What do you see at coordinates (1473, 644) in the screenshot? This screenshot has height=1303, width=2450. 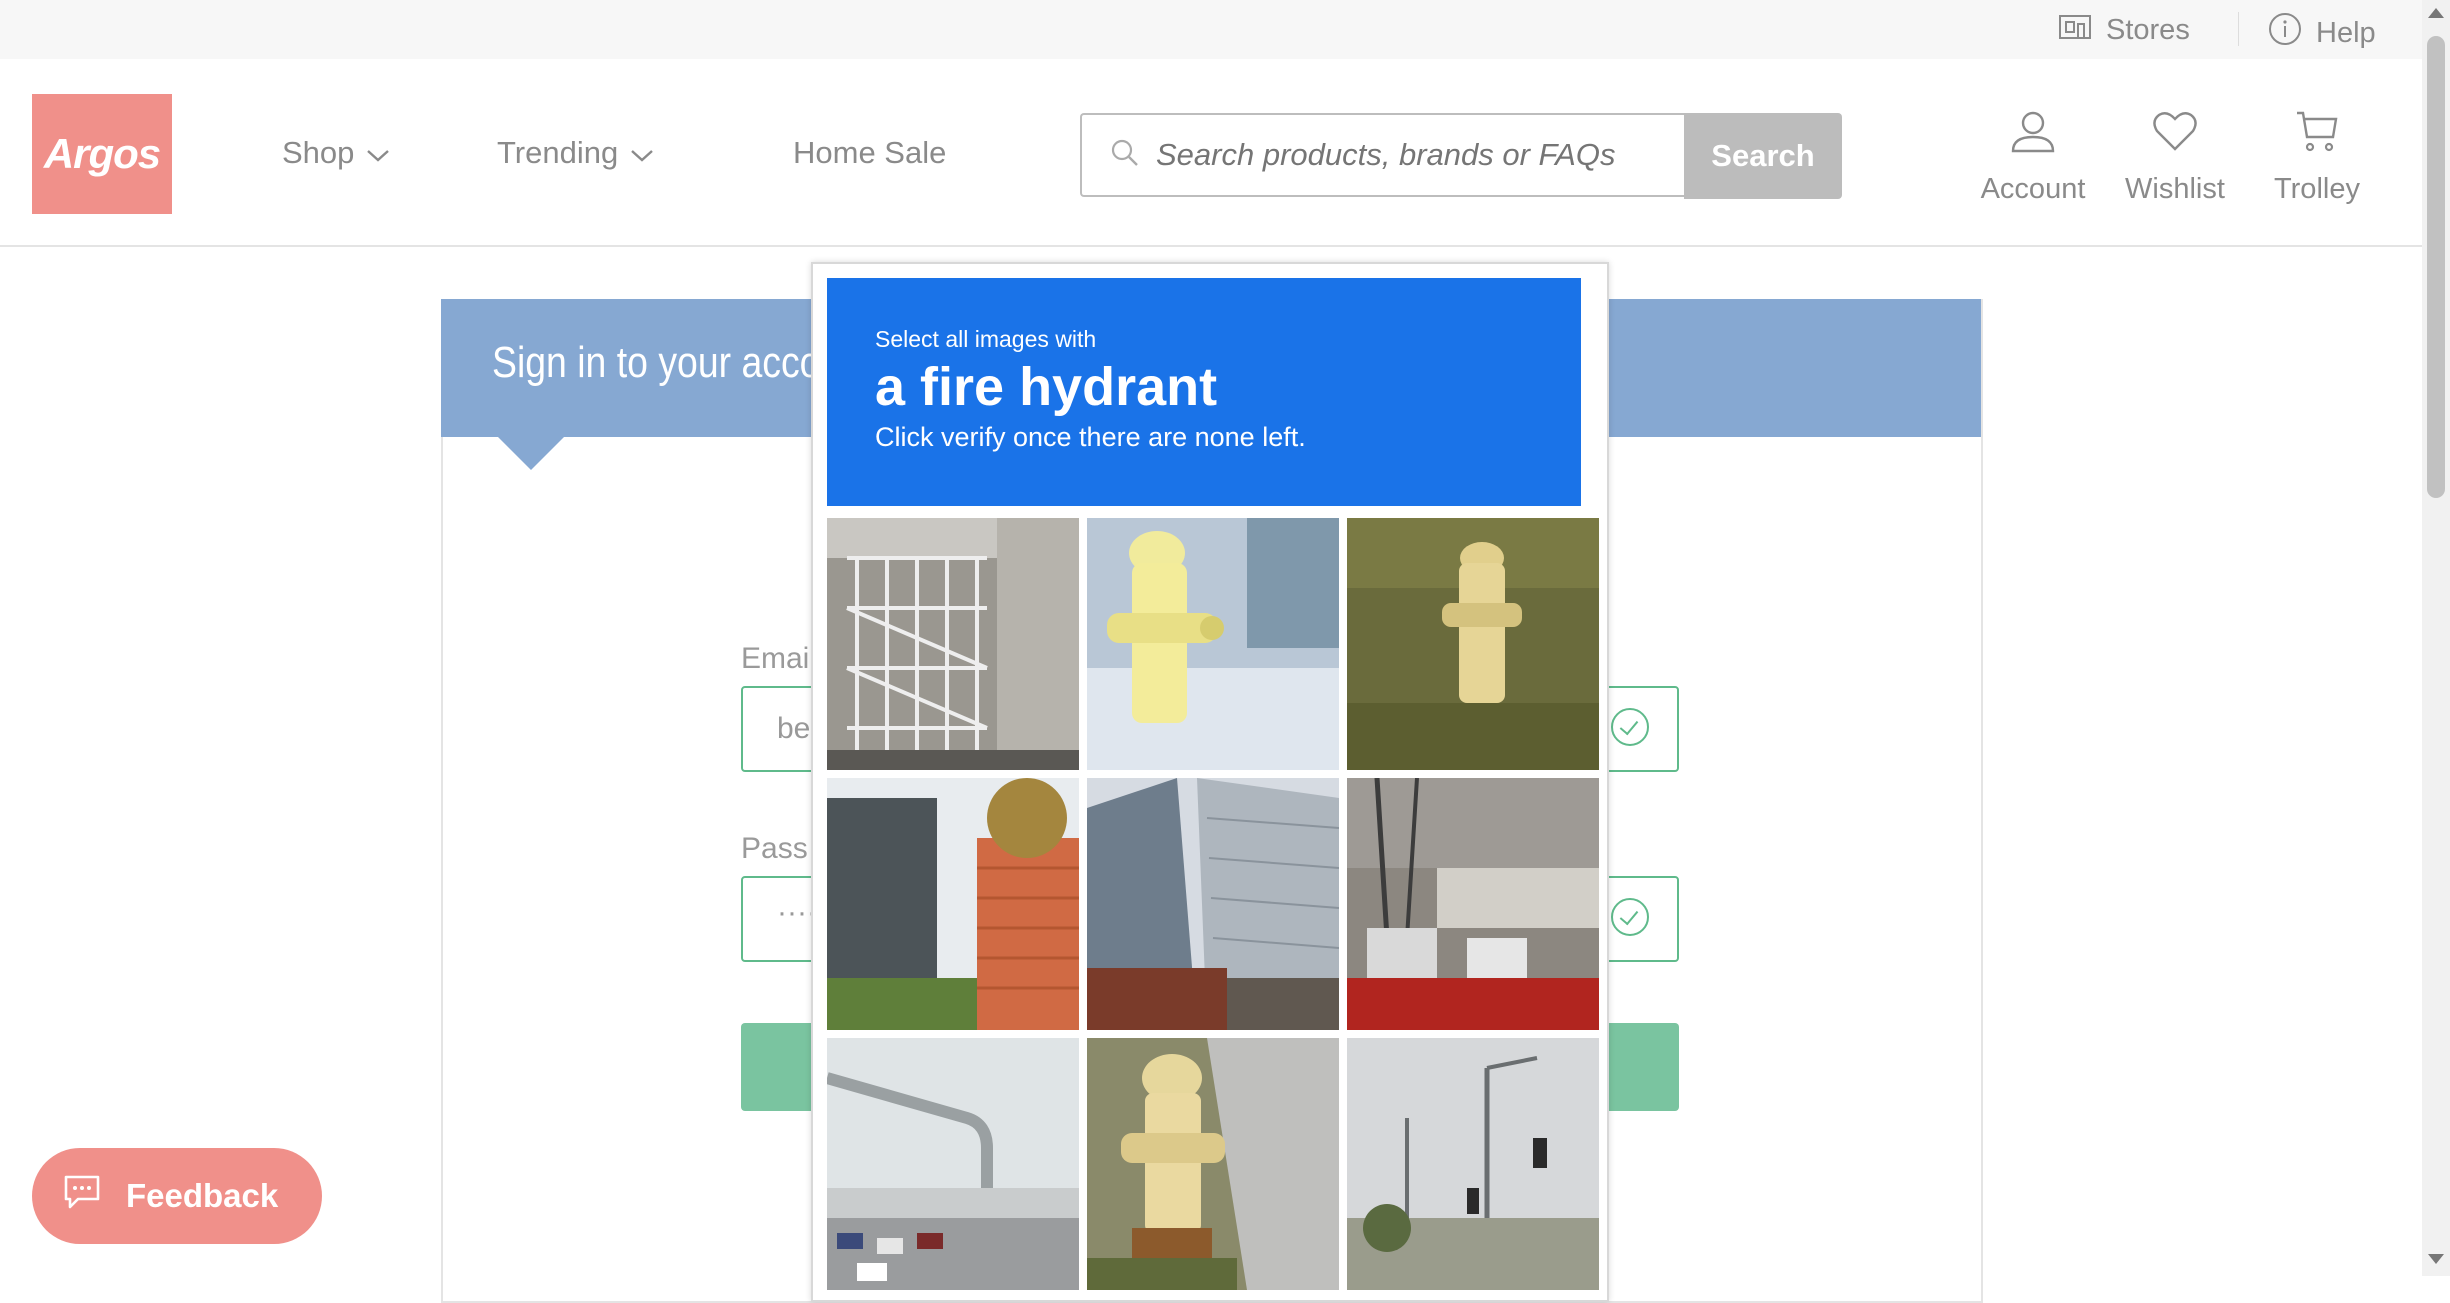 I see `captcha-tile-fire-hydrant-grass` at bounding box center [1473, 644].